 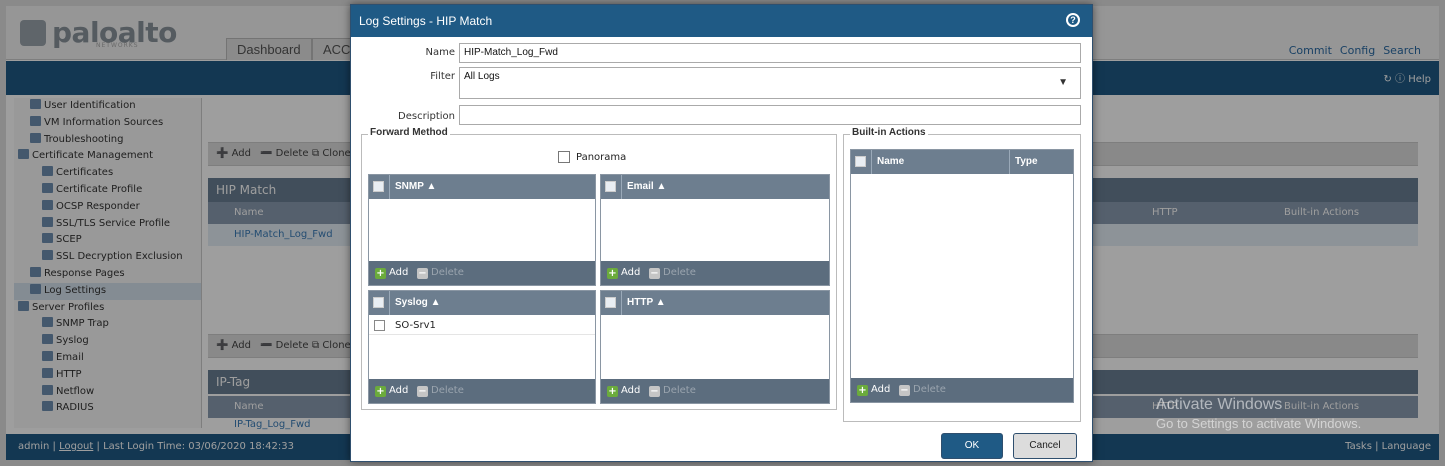 I want to click on syslog-title: Syslog ▲, so click(x=417, y=303).